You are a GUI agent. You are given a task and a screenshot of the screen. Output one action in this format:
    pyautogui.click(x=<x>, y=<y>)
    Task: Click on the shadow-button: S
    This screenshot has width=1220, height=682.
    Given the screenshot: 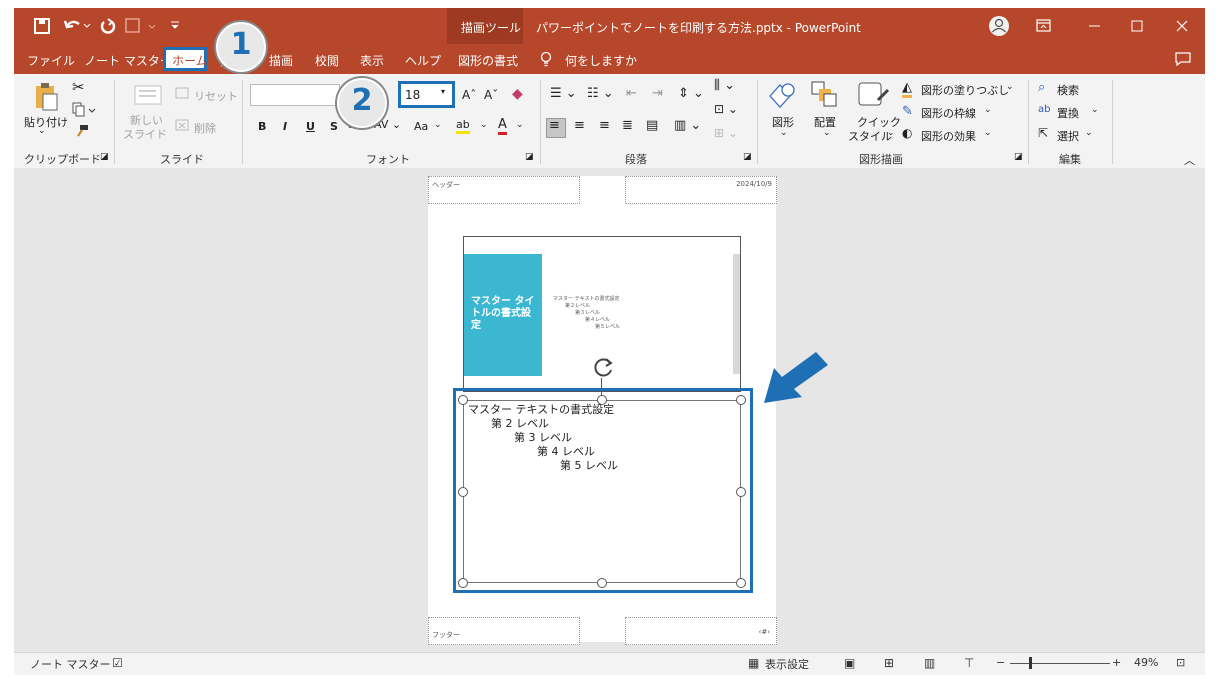 What is the action you would take?
    pyautogui.click(x=334, y=126)
    